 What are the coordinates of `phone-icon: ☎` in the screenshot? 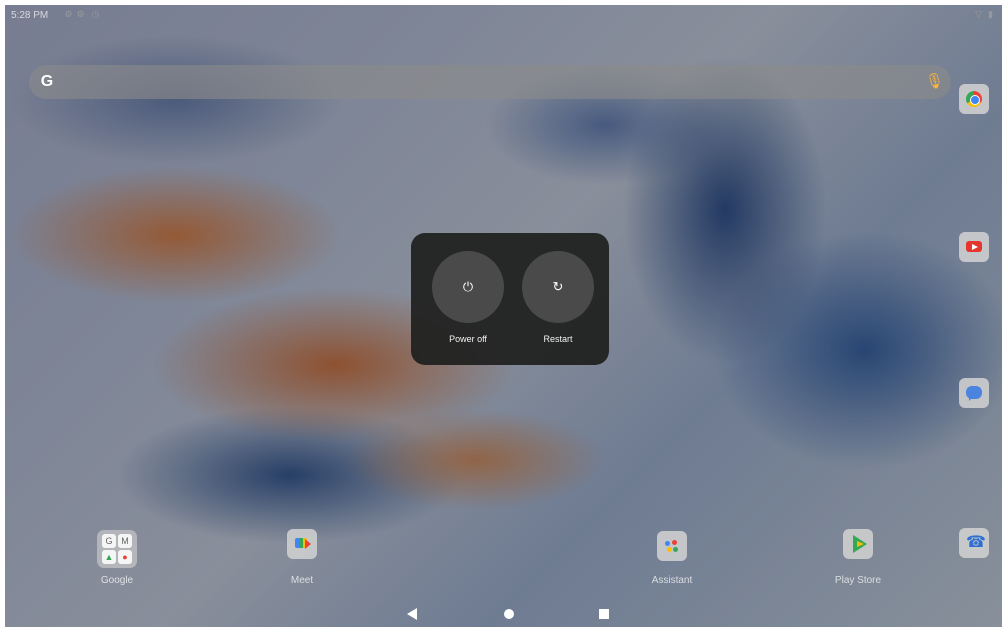 It's located at (974, 543).